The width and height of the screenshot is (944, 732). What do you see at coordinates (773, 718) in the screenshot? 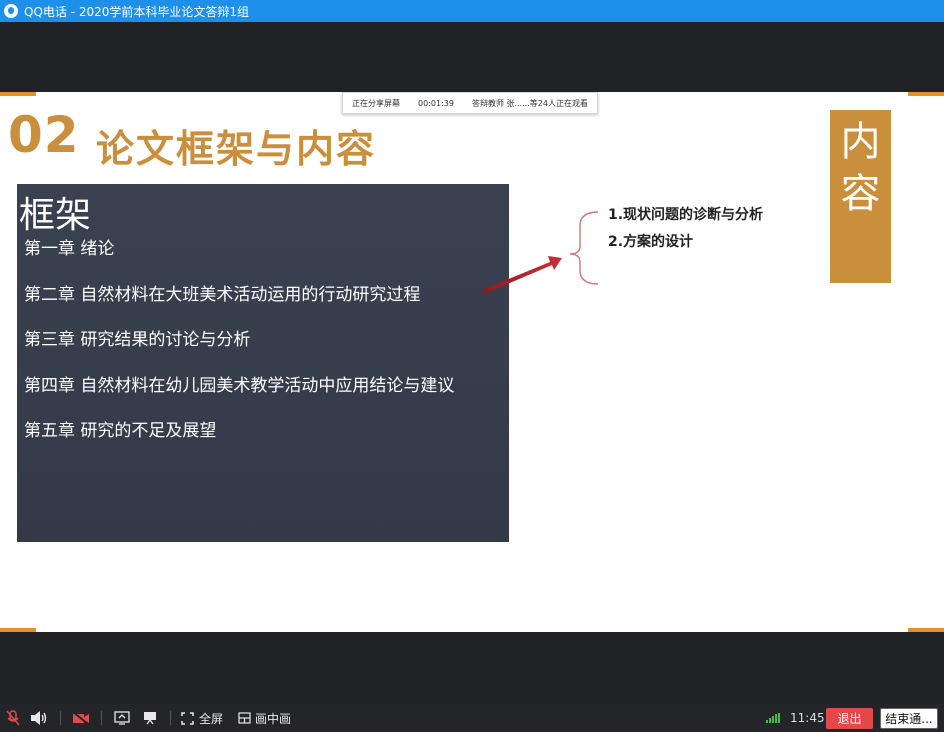
I see `signal-strength-icon` at bounding box center [773, 718].